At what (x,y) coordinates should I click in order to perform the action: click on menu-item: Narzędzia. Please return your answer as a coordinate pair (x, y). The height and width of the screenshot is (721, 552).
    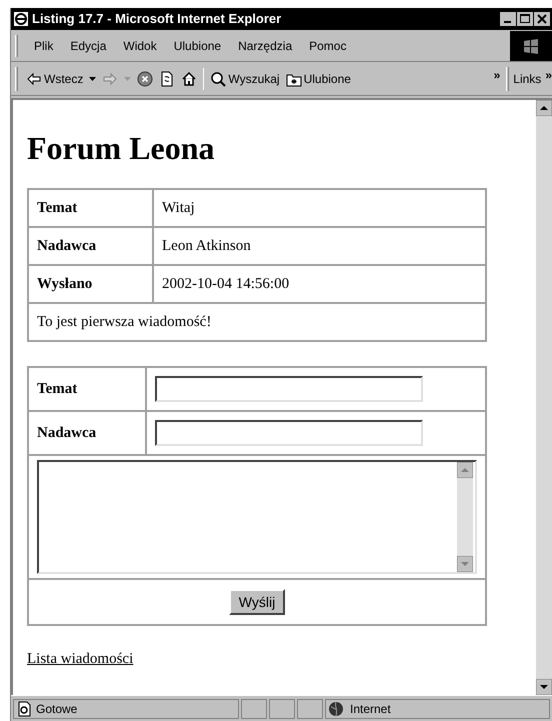
    Looking at the image, I should click on (265, 45).